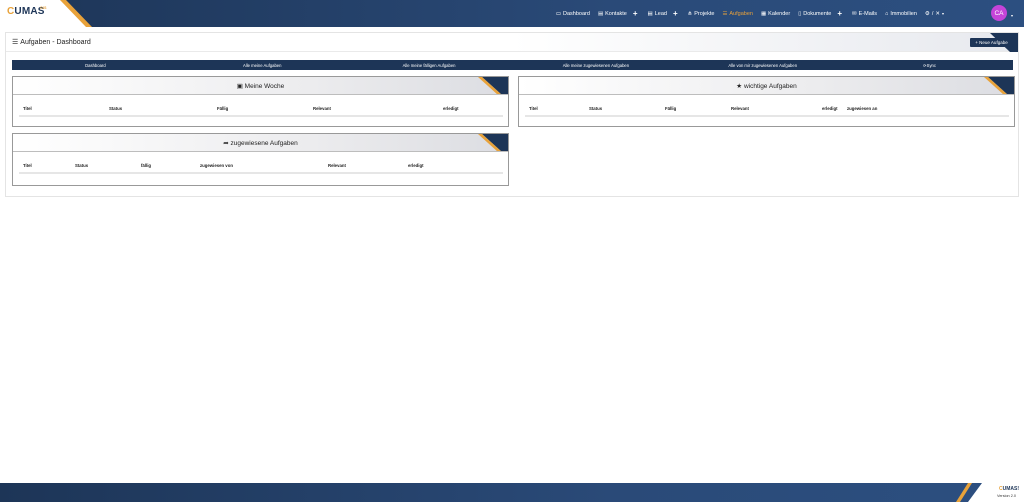  I want to click on nav-lead: ▤ Lead, so click(657, 13).